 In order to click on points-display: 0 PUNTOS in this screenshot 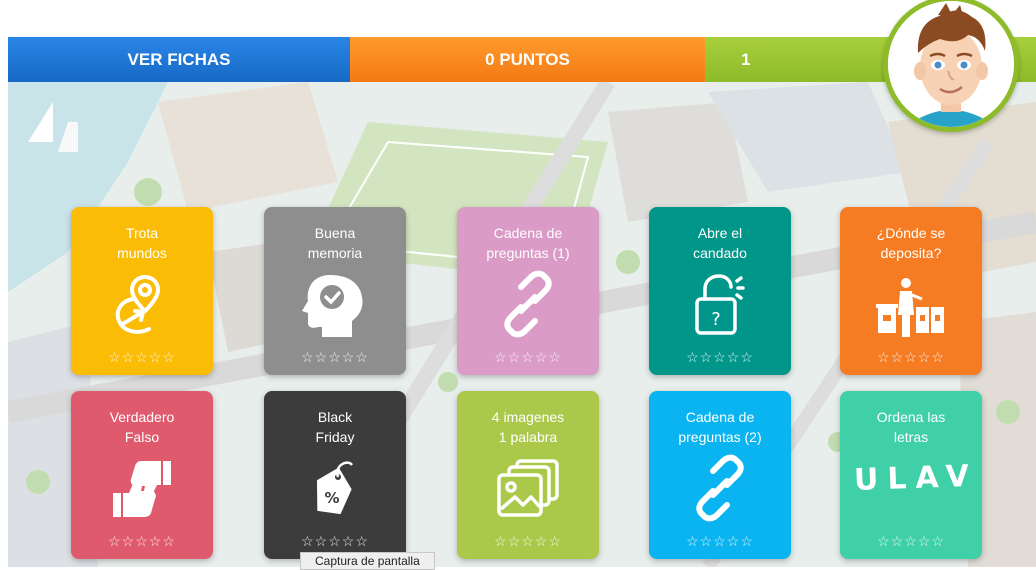, I will do `click(527, 59)`.